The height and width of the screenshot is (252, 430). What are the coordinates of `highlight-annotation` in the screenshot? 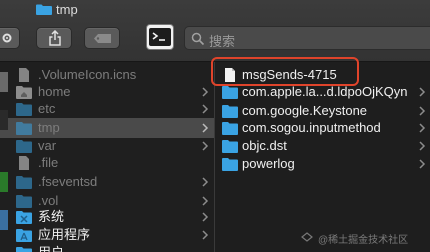 It's located at (285, 71).